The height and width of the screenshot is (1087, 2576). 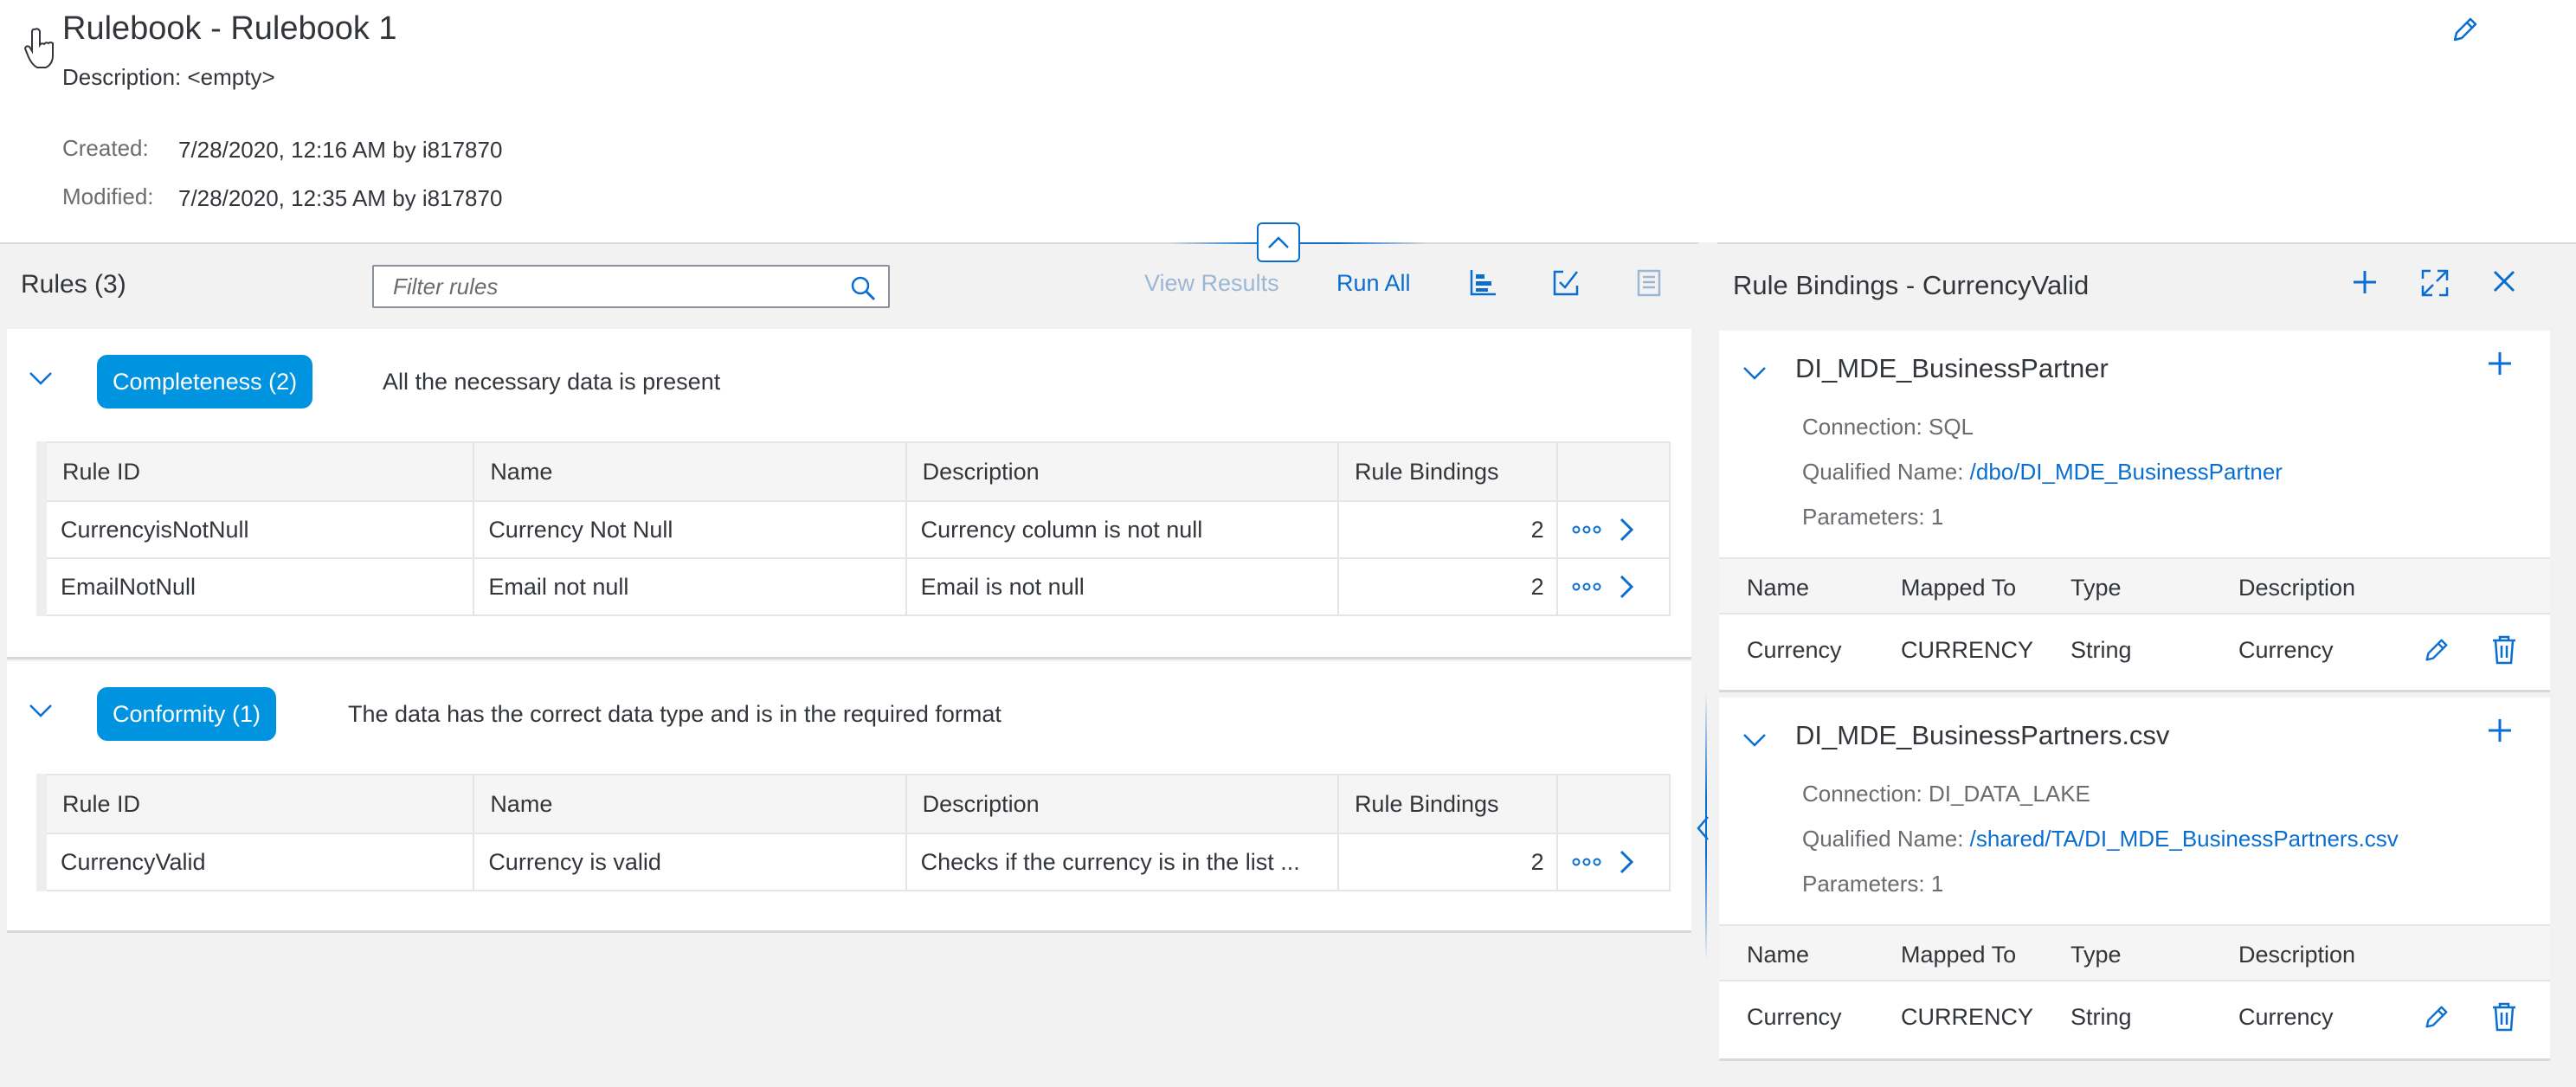 I want to click on full-screen-icon, so click(x=2435, y=283).